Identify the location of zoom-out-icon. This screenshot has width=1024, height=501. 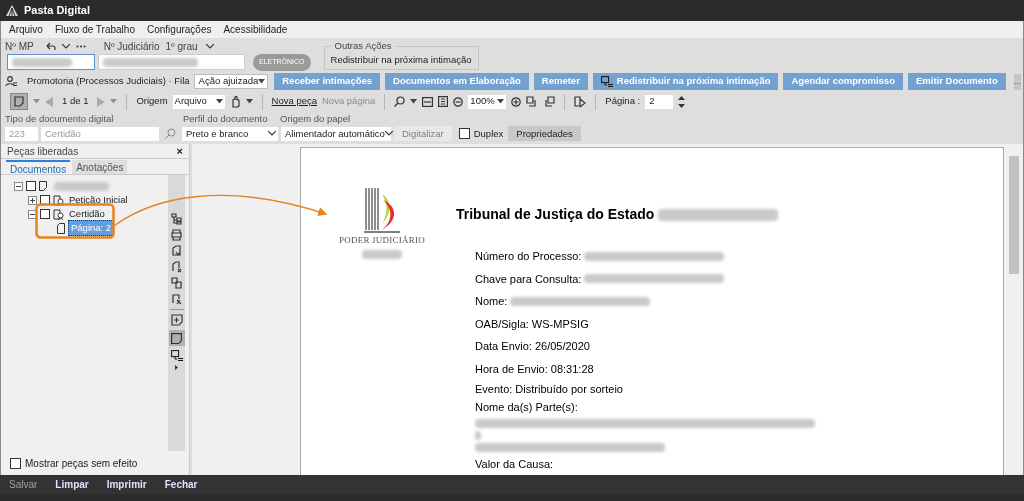
(458, 101).